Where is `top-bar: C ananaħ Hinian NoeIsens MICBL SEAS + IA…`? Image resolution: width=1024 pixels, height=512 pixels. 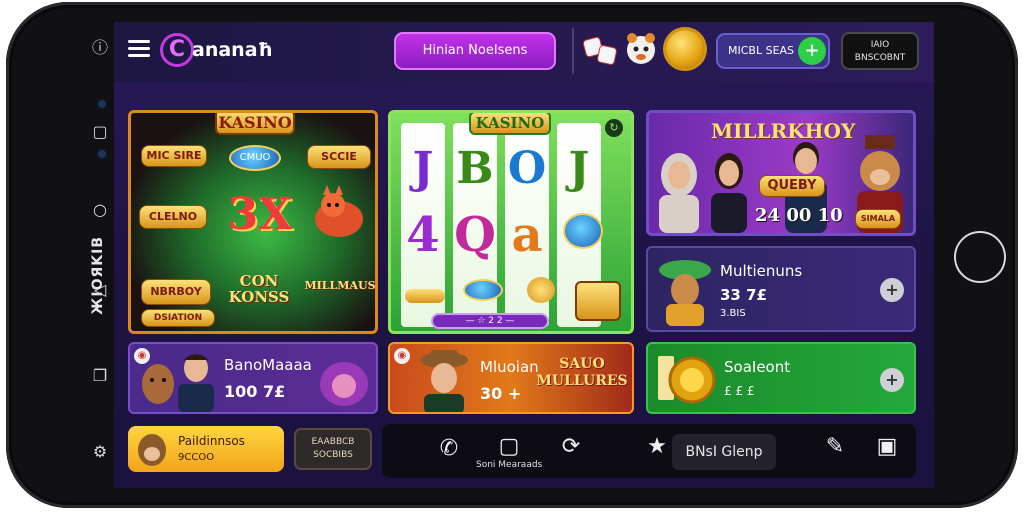
top-bar: C ananaħ Hinian NoeIsens MICBL SEAS + IA… is located at coordinates (524, 52).